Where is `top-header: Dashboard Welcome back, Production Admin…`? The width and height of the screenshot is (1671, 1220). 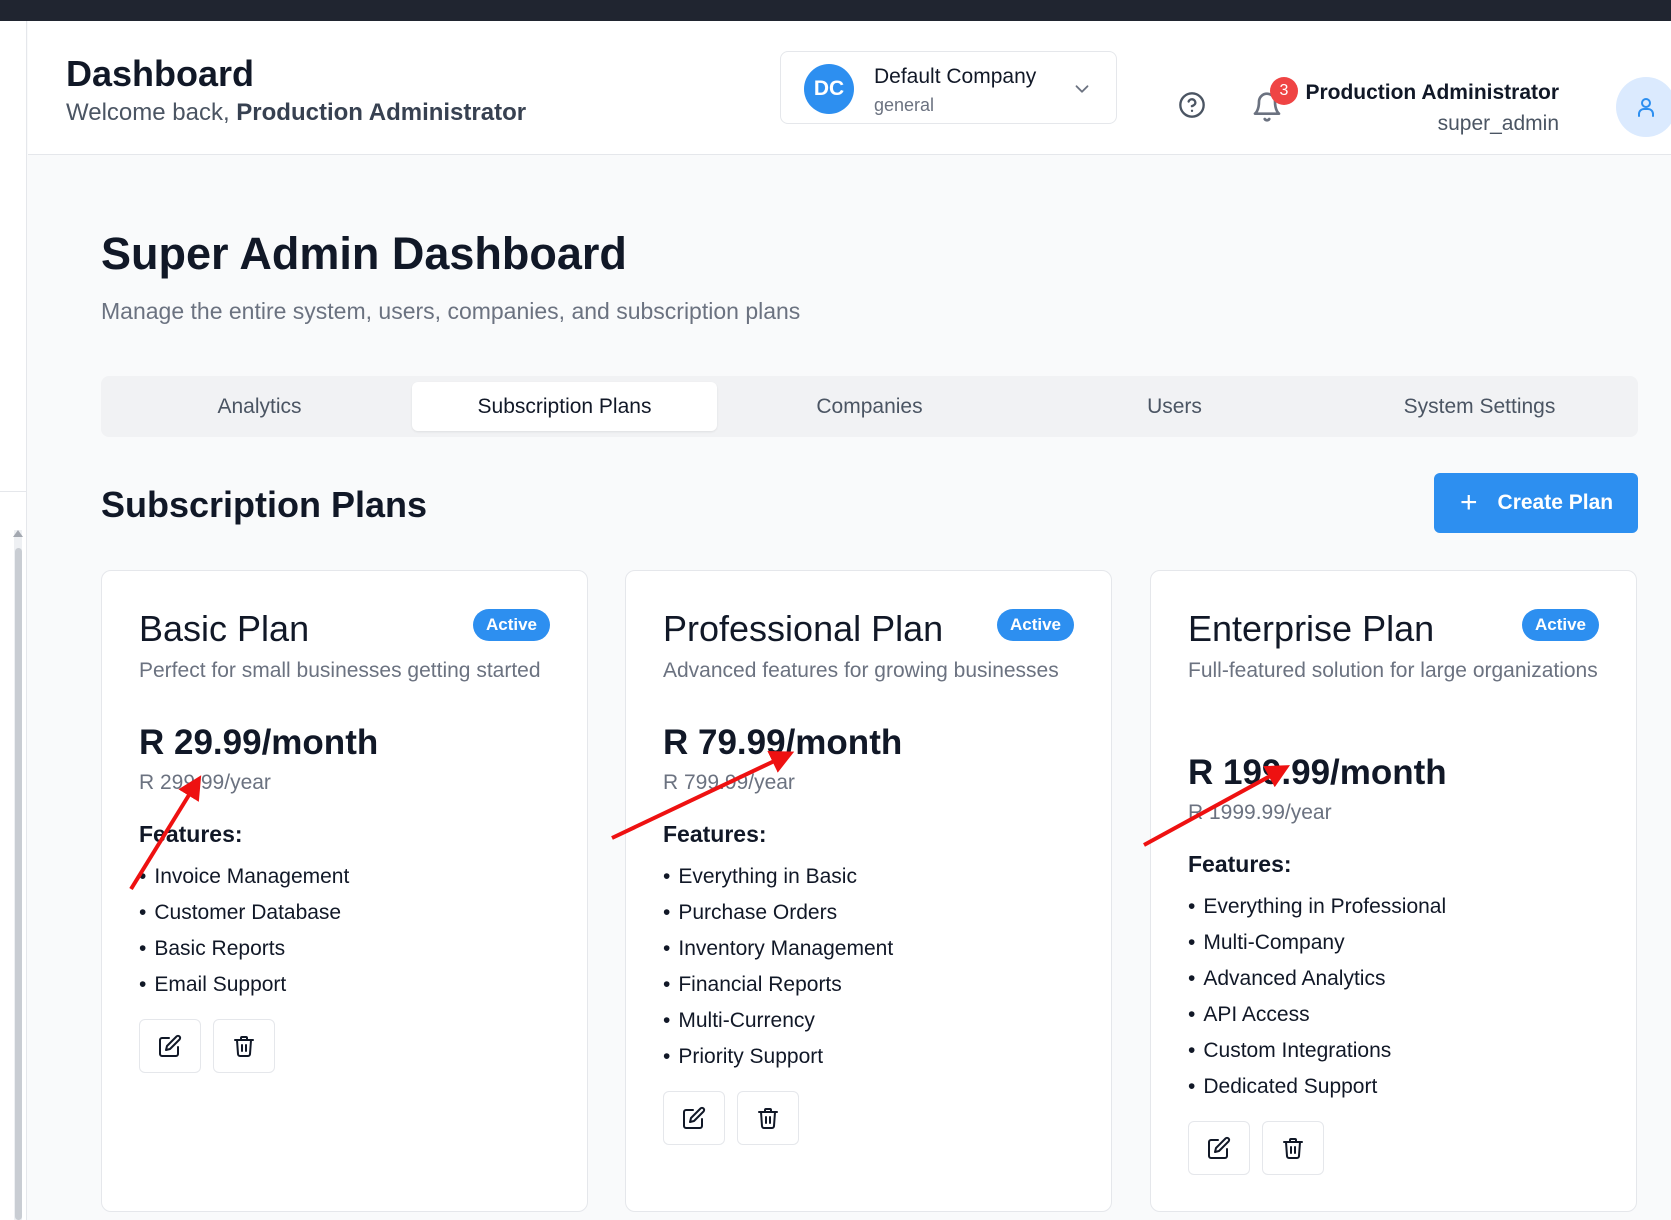
top-header: Dashboard Welcome back, Production Admin… is located at coordinates (849, 88).